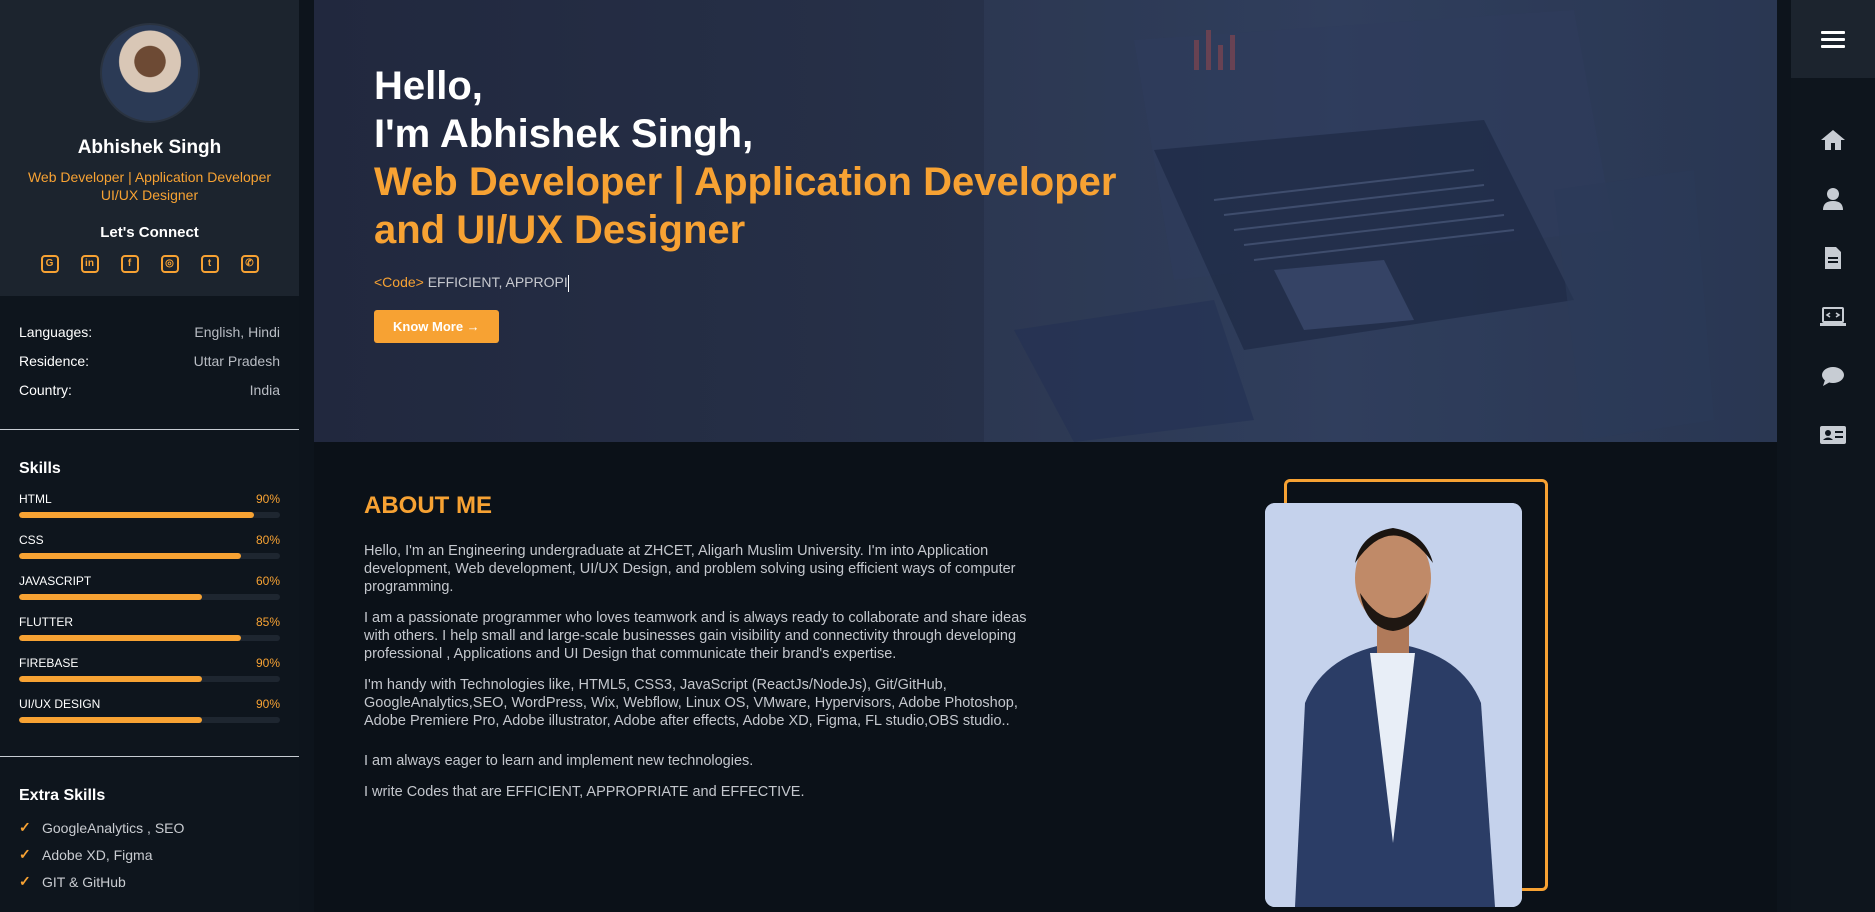 The image size is (1875, 912). I want to click on hero-name: I'm Abhishek Singh,, so click(564, 134).